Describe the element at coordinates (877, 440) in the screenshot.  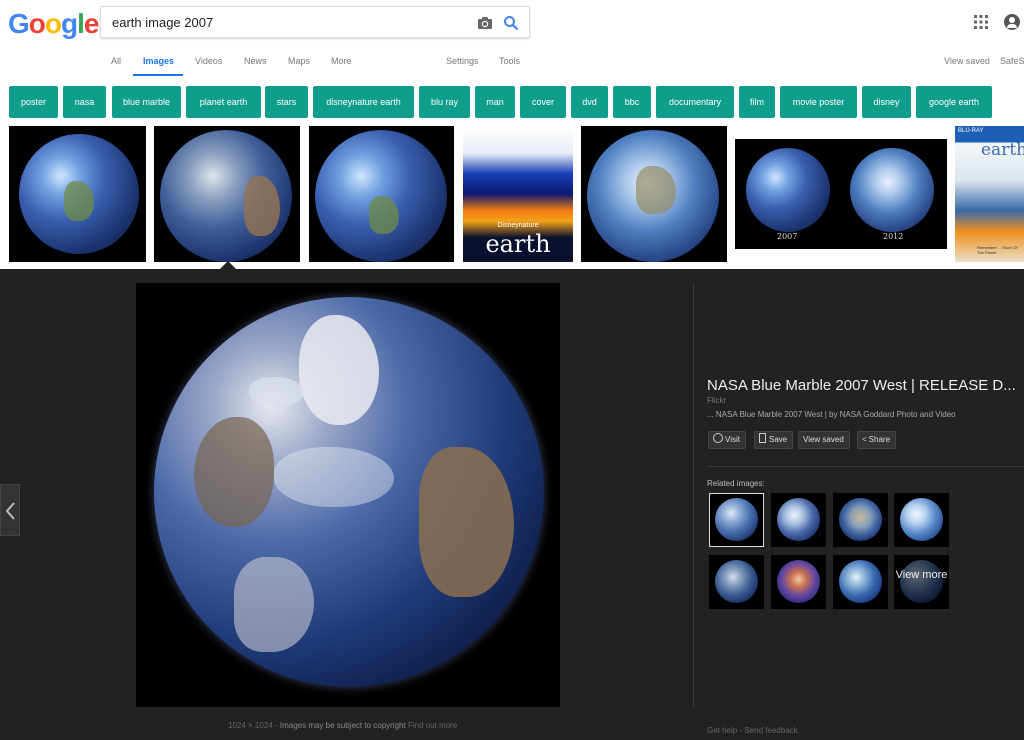
I see `share-button: < Share` at that location.